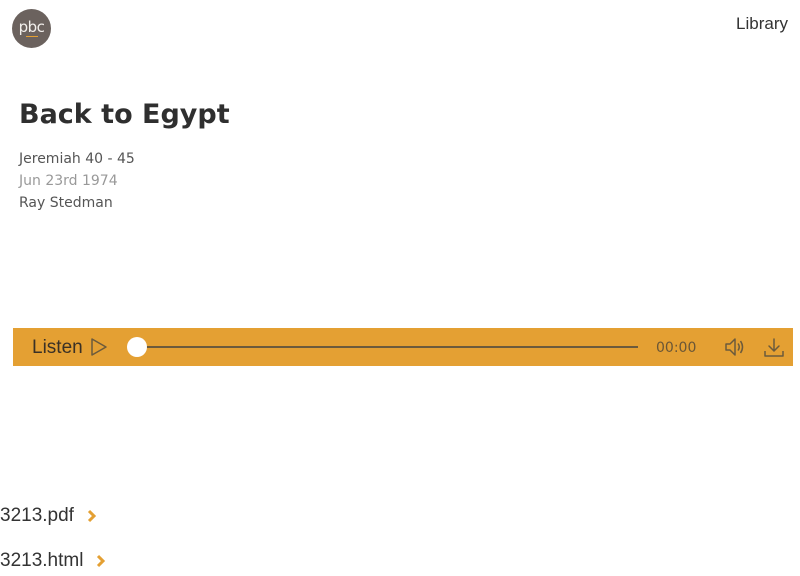 This screenshot has width=800, height=576. I want to click on pbc-logo: pbc, so click(31, 28).